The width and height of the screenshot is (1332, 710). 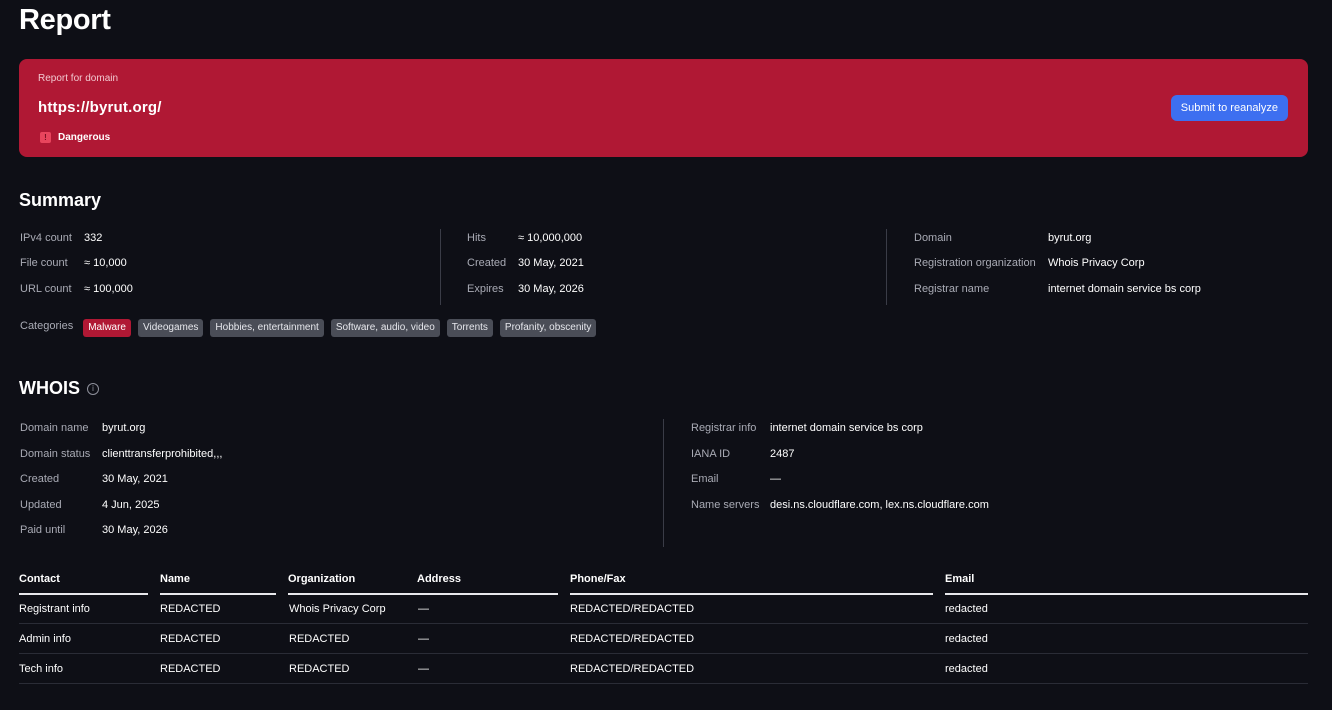 I want to click on category-tag-videogames: Videogames, so click(x=171, y=328).